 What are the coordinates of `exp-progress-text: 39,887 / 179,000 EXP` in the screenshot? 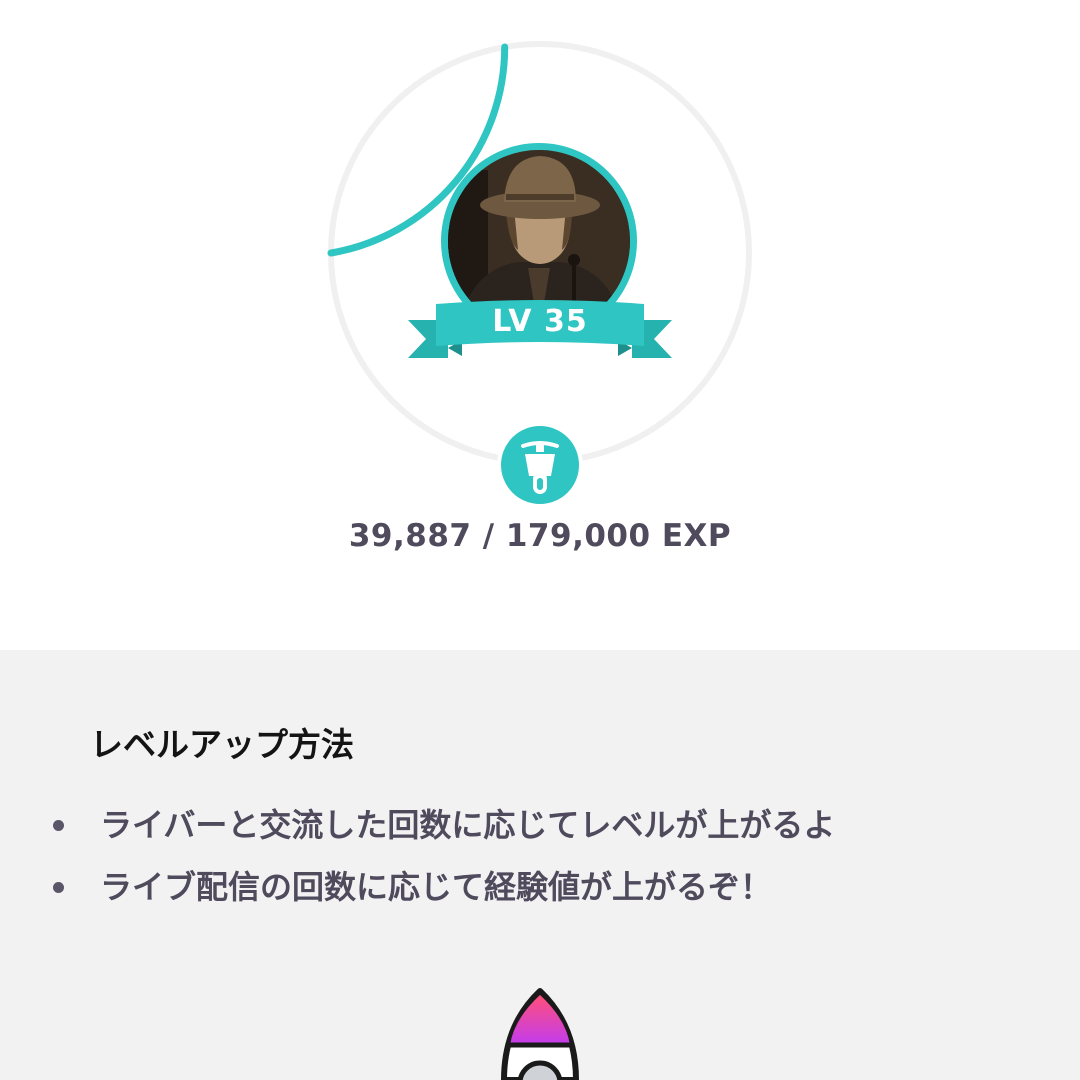 It's located at (540, 536).